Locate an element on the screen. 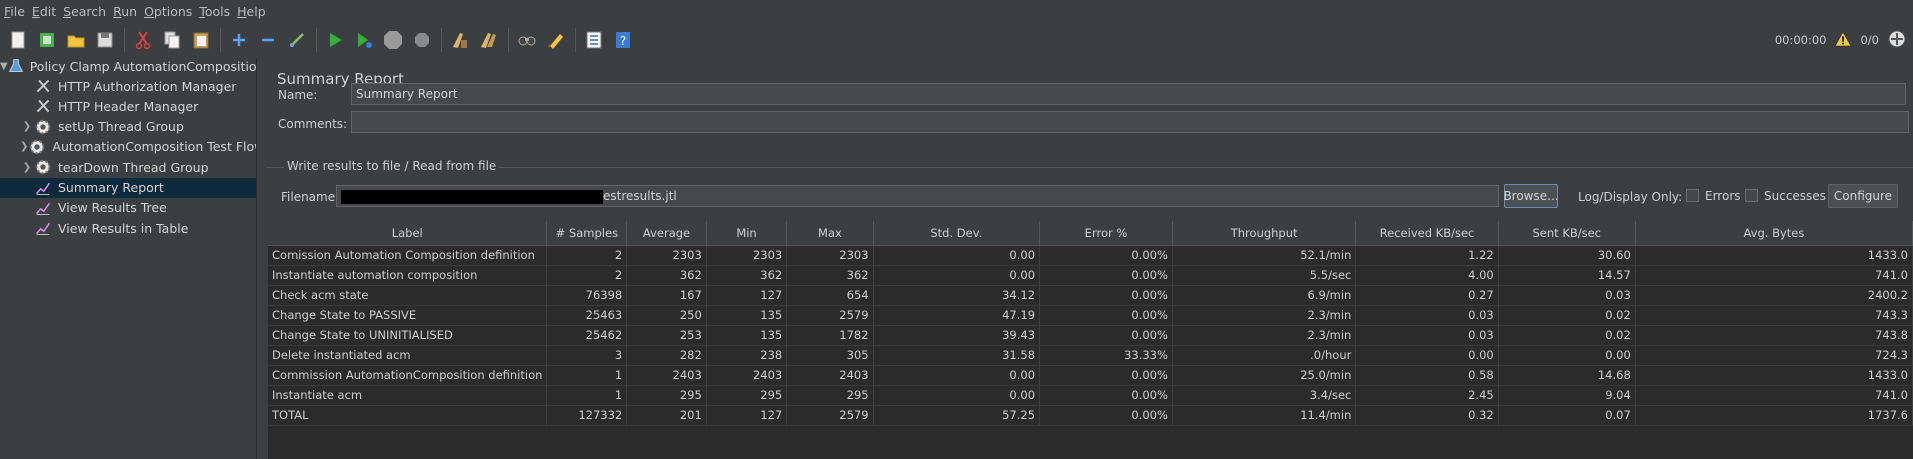  reset-search-icon is located at coordinates (556, 40).